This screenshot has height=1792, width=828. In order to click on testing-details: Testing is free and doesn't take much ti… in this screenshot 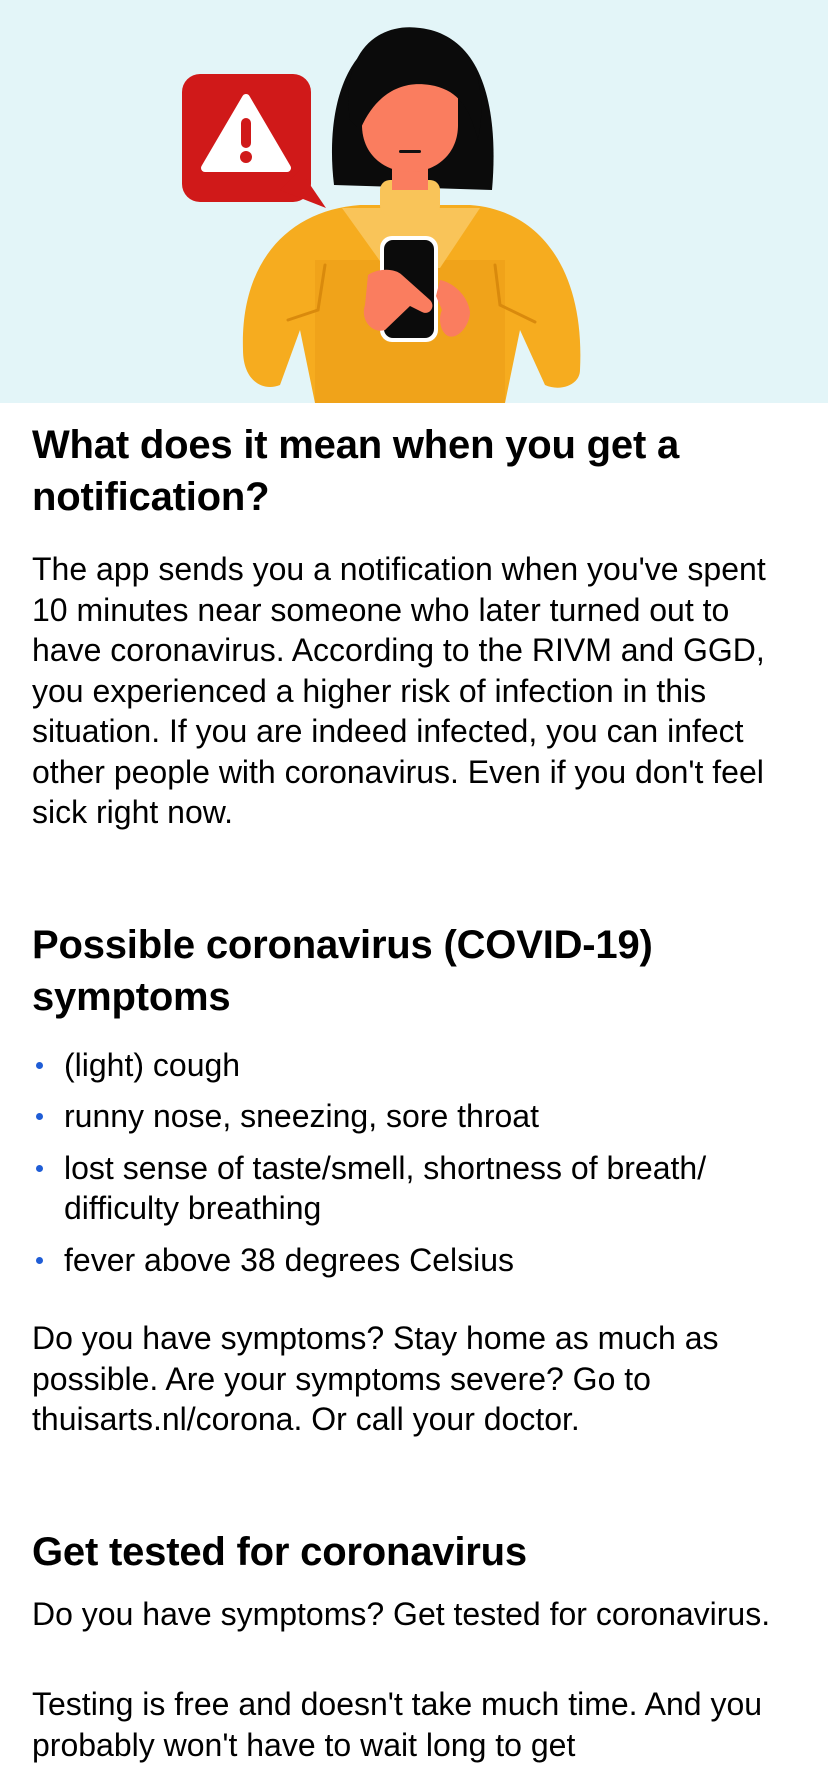, I will do `click(397, 1724)`.